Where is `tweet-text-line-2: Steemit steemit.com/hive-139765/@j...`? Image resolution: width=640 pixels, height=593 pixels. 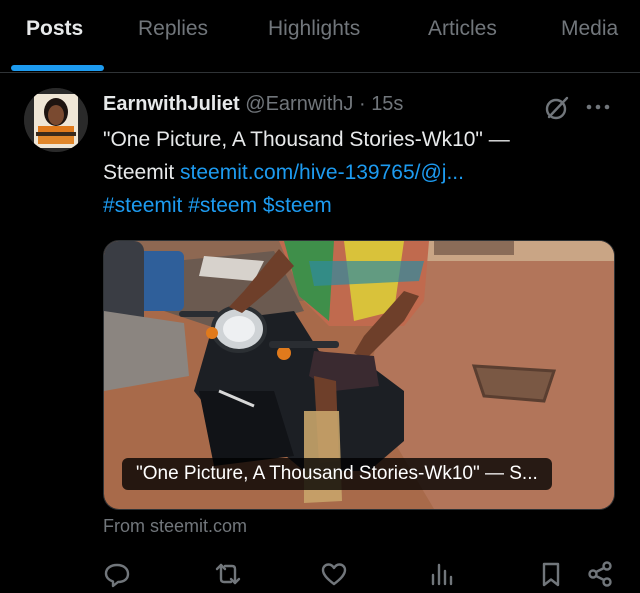
tweet-text-line-2: Steemit steemit.com/hive-139765/@j... is located at coordinates (283, 173).